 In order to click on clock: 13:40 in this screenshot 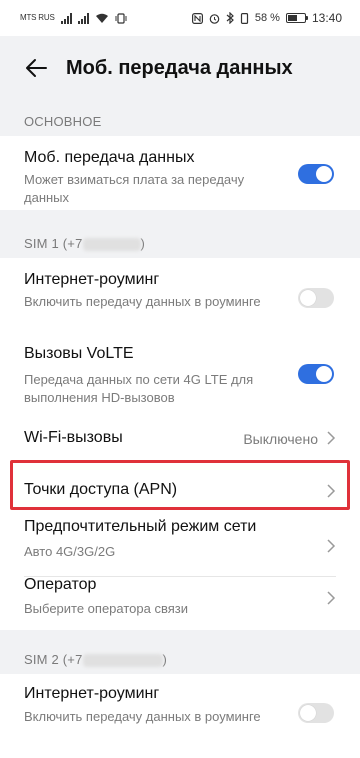, I will do `click(326, 18)`.